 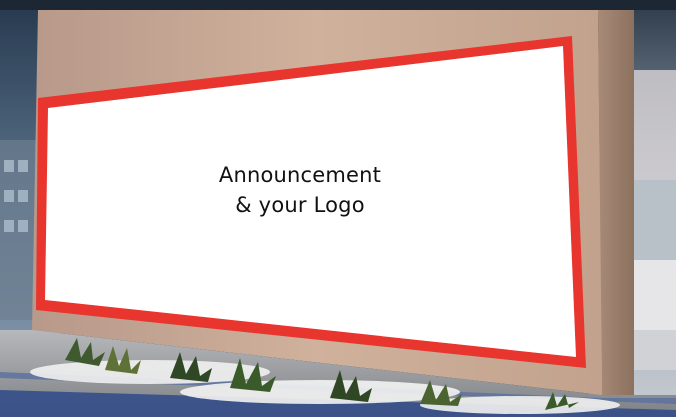 I want to click on wall-side, so click(x=616, y=204).